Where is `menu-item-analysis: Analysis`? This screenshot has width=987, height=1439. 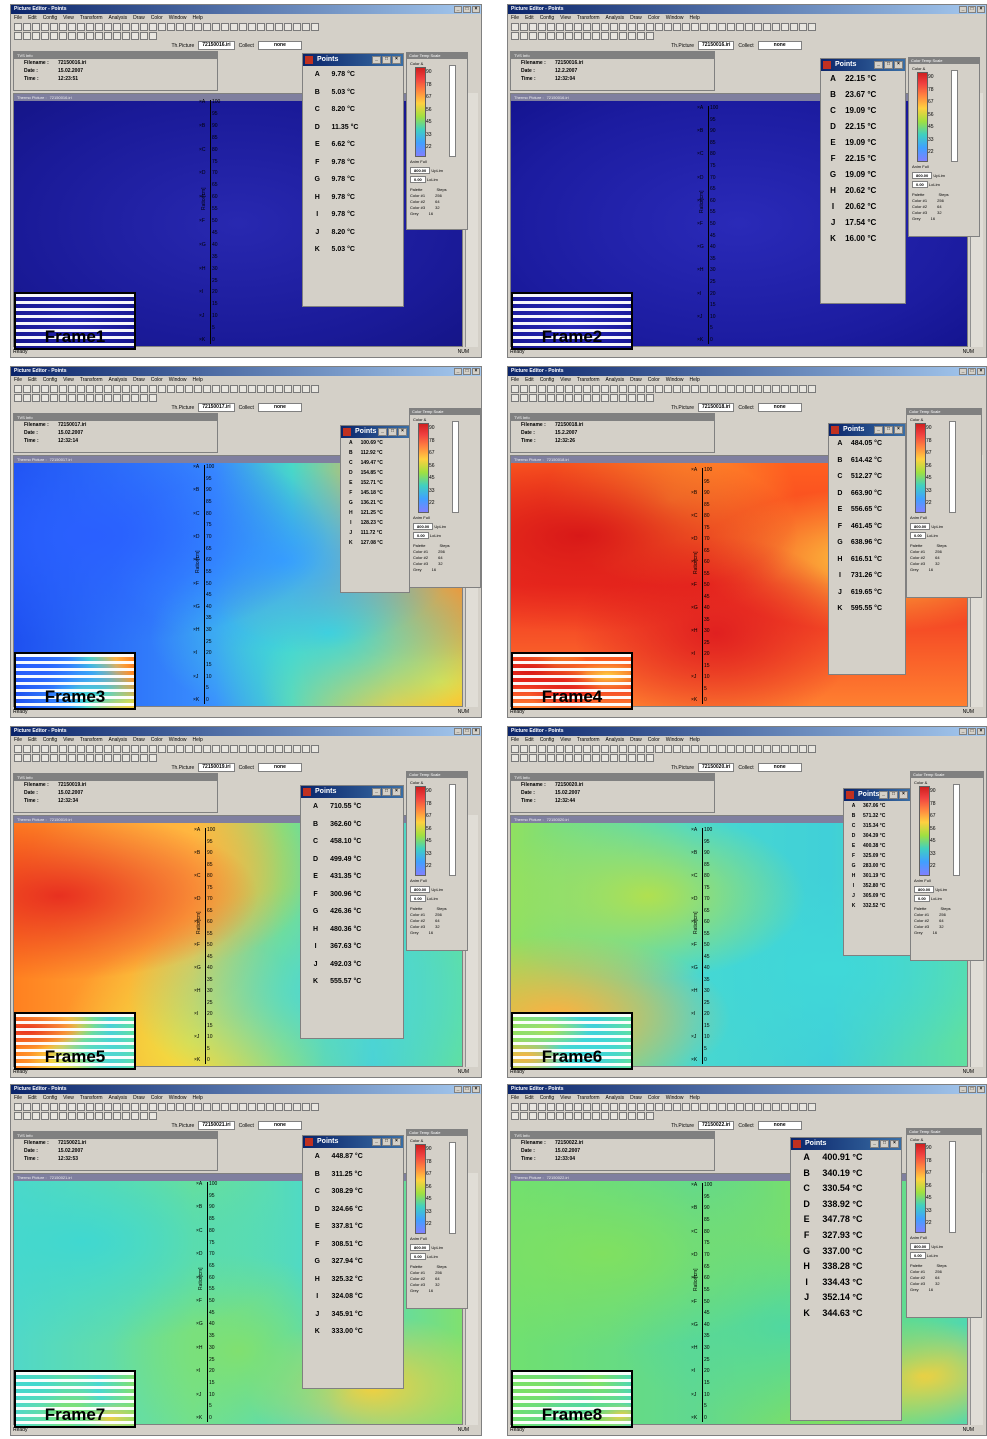
menu-item-analysis: Analysis is located at coordinates (118, 1098).